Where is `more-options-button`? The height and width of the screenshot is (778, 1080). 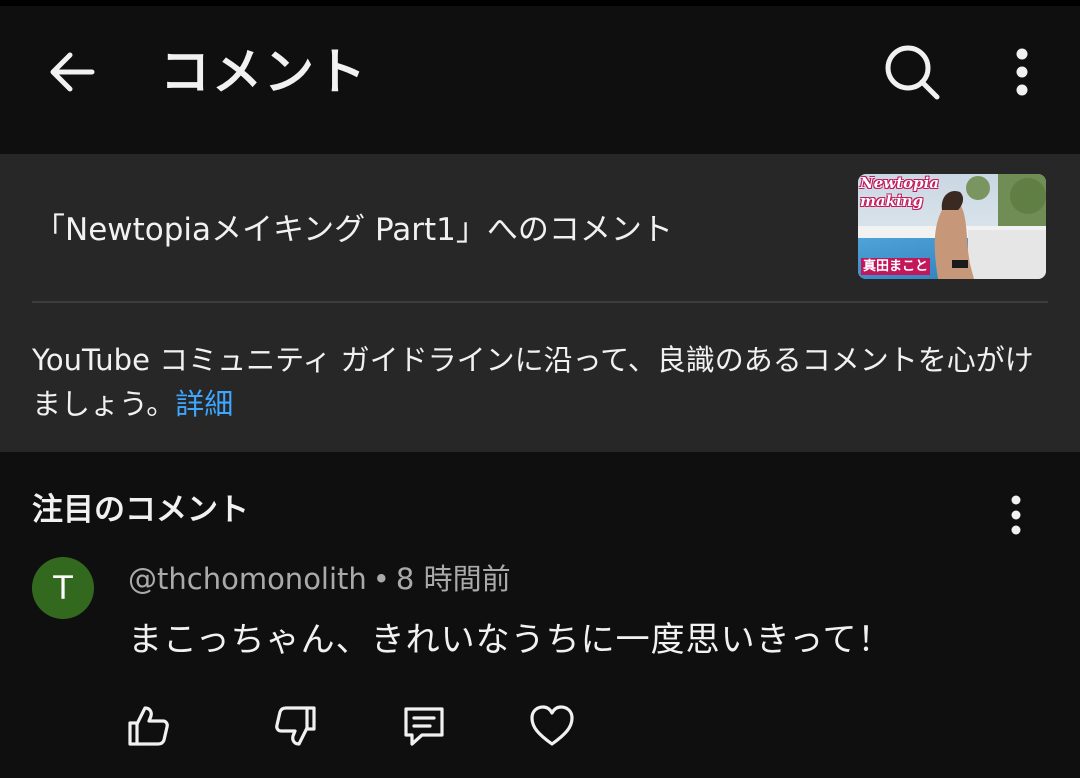 more-options-button is located at coordinates (1022, 72).